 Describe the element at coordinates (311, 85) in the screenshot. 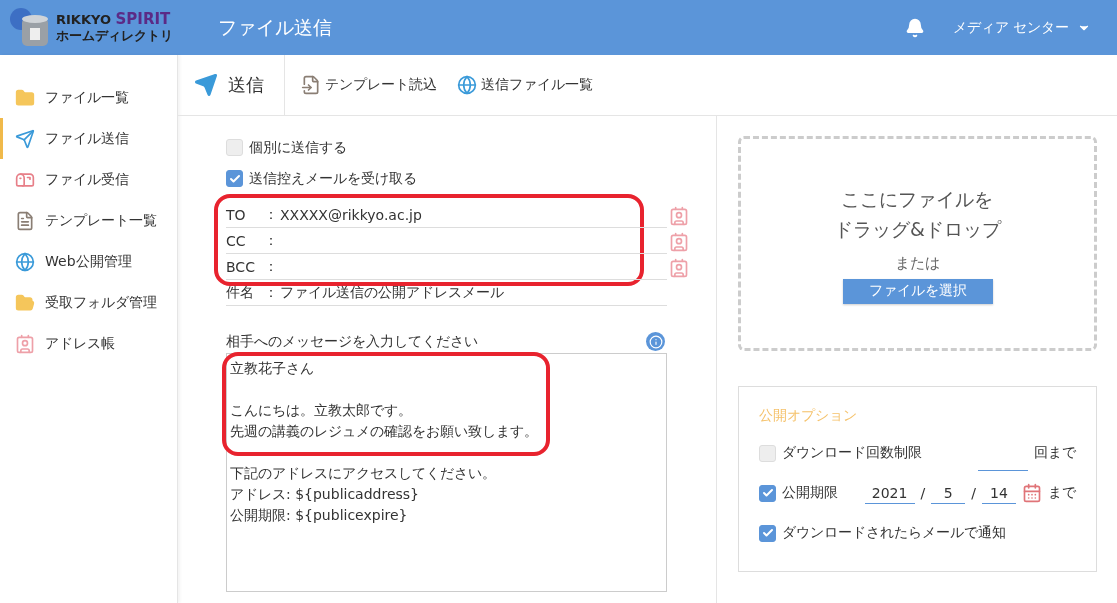

I see `template-icon` at that location.